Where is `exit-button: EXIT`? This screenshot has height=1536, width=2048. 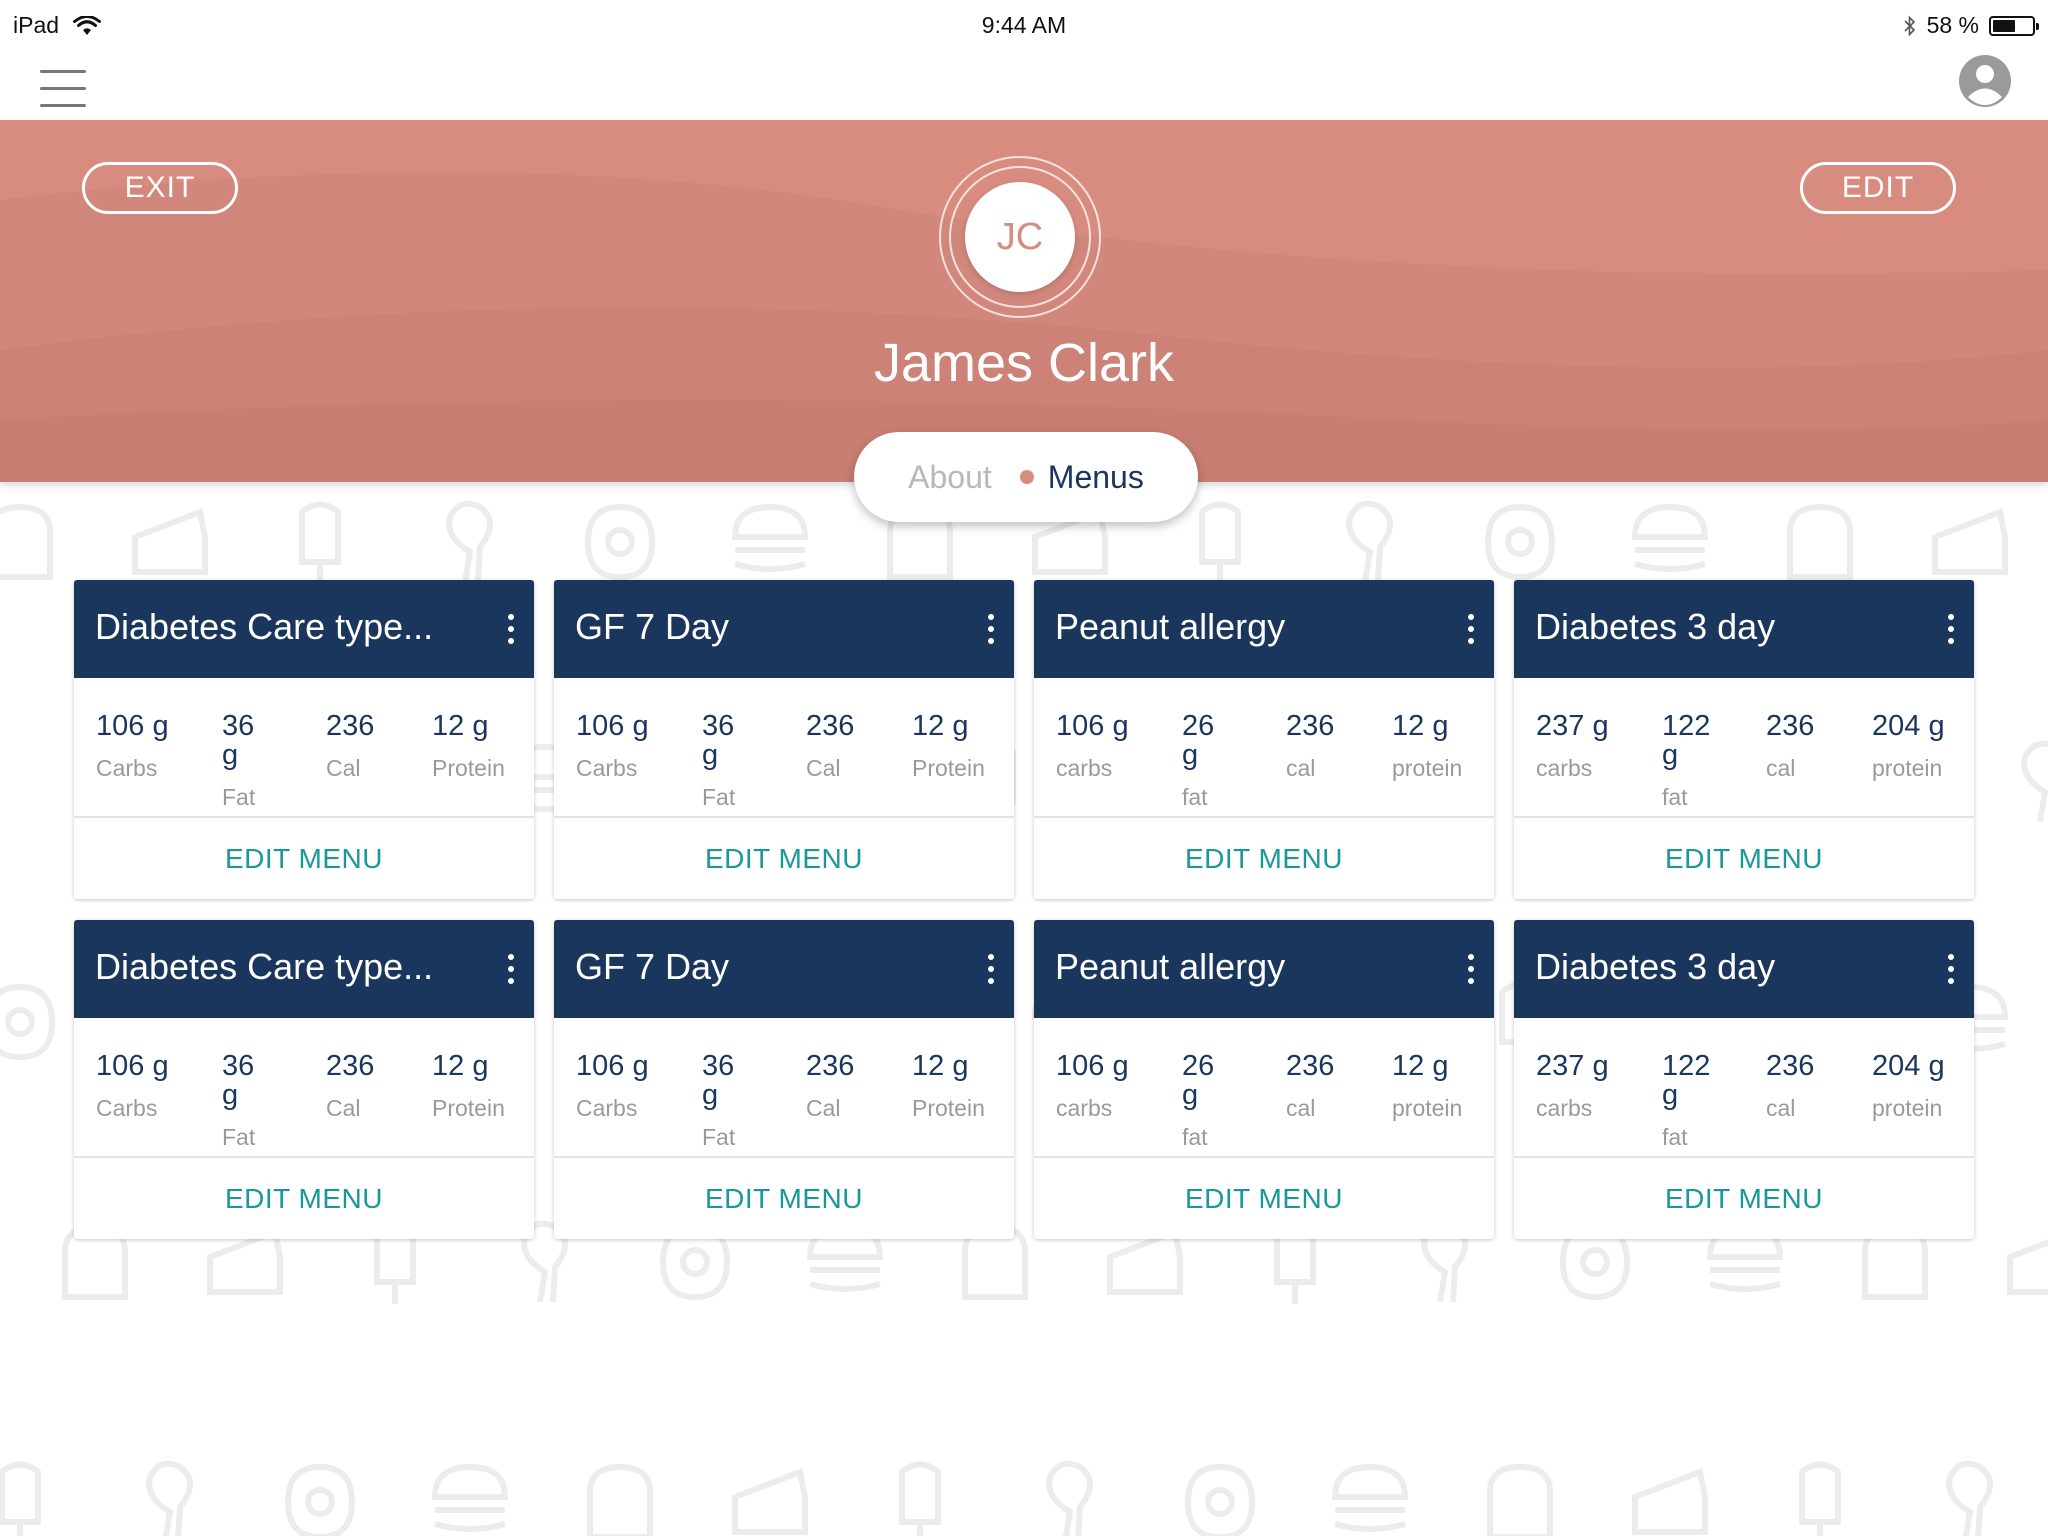
exit-button: EXIT is located at coordinates (160, 188).